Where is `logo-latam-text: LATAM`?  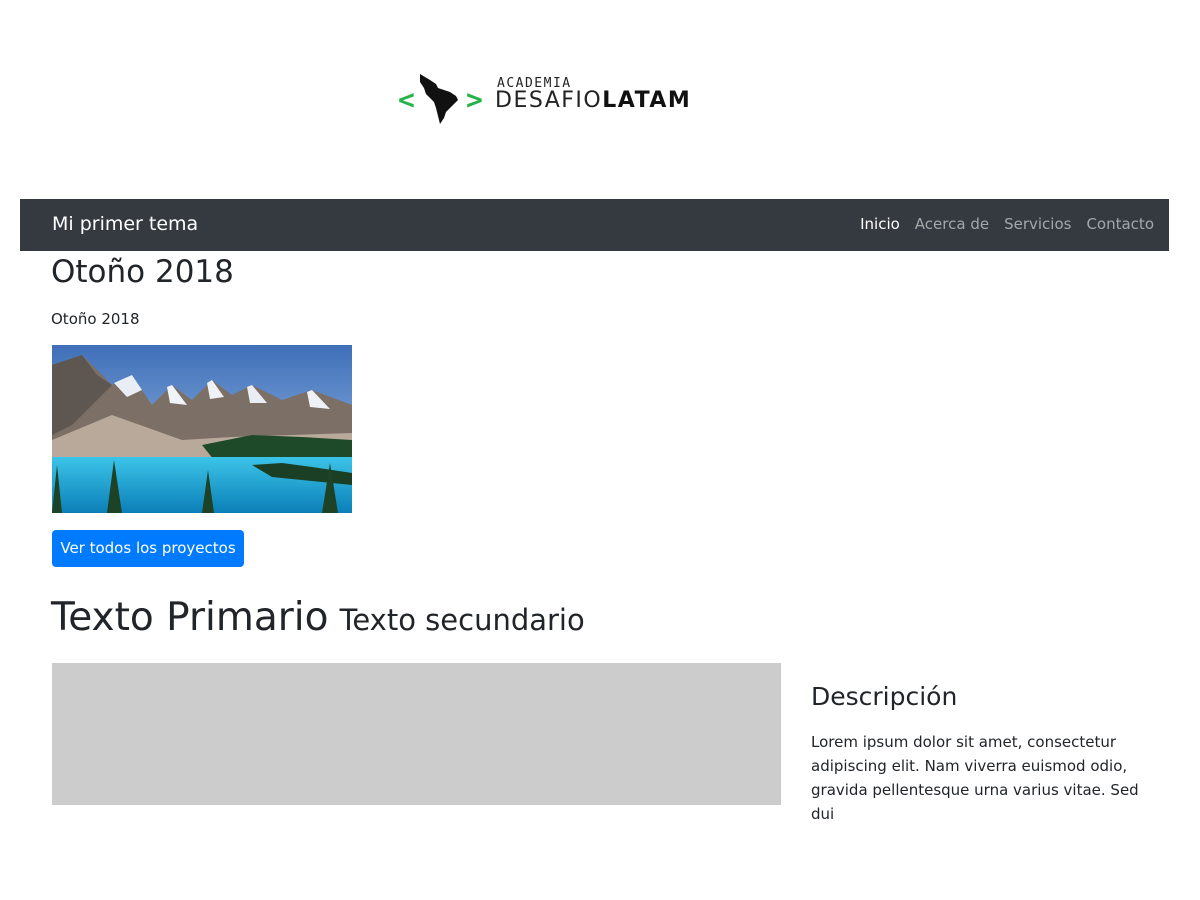
logo-latam-text: LATAM is located at coordinates (647, 100).